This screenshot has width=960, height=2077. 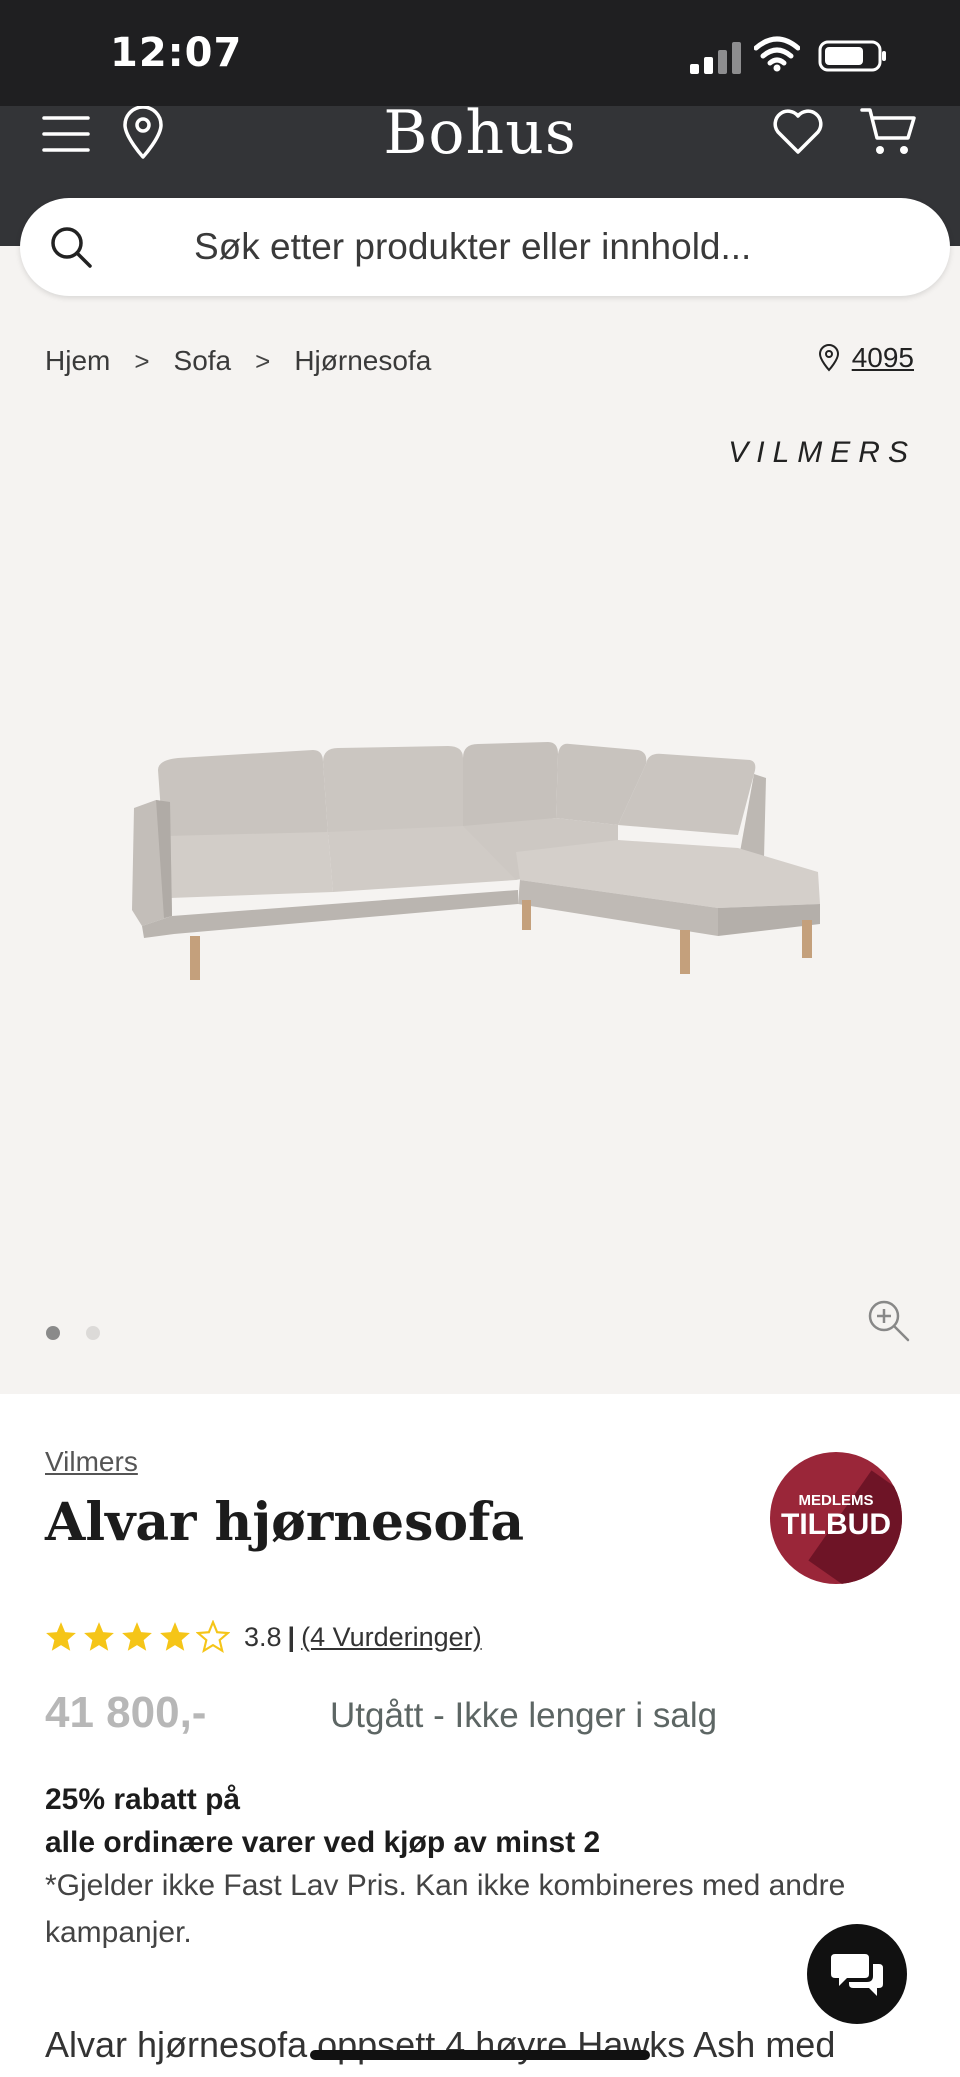 I want to click on battery-icon, so click(x=852, y=56).